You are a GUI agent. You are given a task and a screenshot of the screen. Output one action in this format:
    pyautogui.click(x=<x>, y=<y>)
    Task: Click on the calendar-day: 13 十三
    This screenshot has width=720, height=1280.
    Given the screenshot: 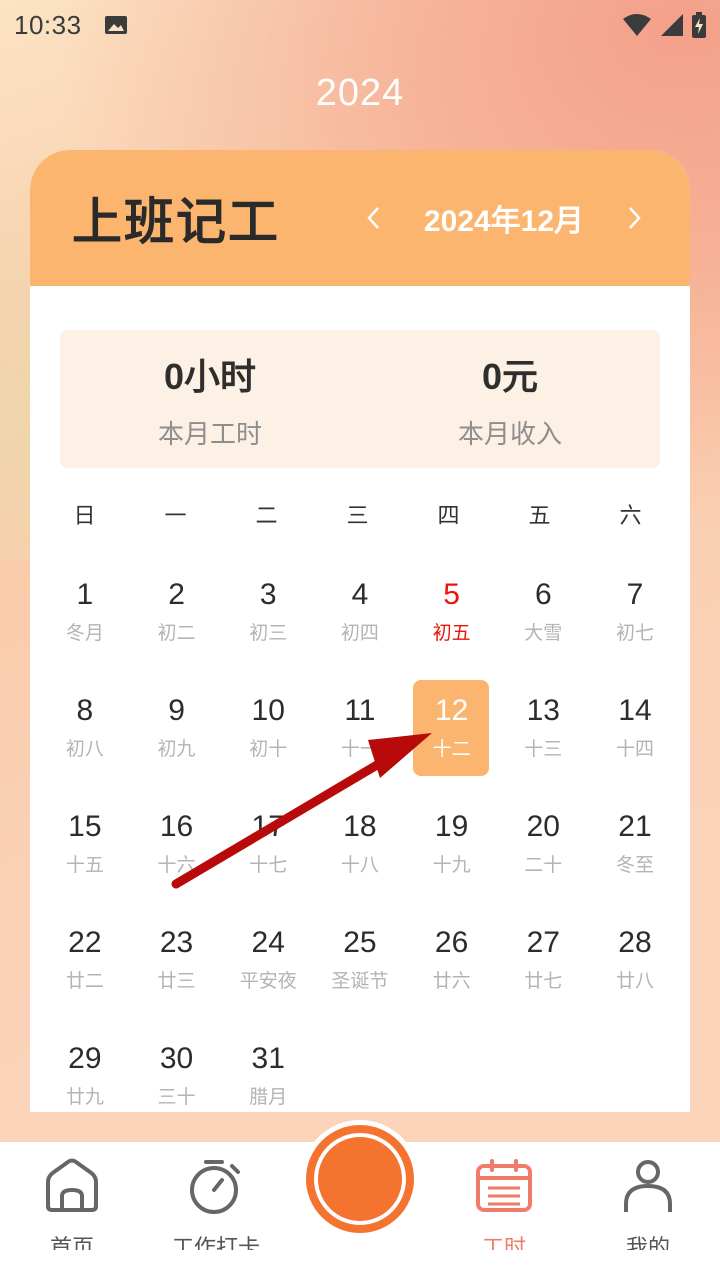 What is the action you would take?
    pyautogui.click(x=543, y=738)
    